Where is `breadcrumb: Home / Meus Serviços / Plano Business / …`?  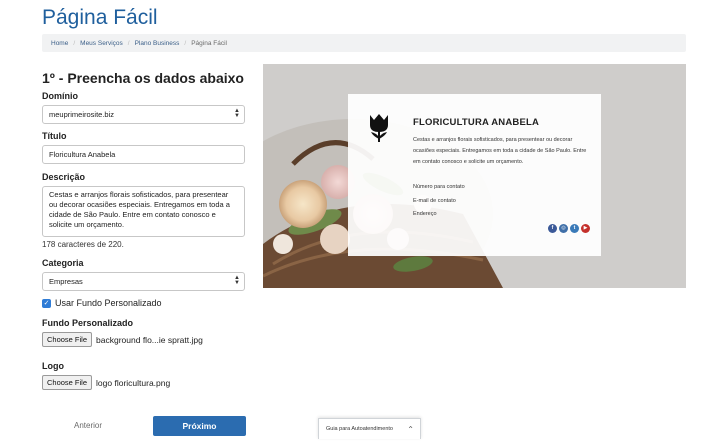
breadcrumb: Home / Meus Serviços / Plano Business / … is located at coordinates (364, 43).